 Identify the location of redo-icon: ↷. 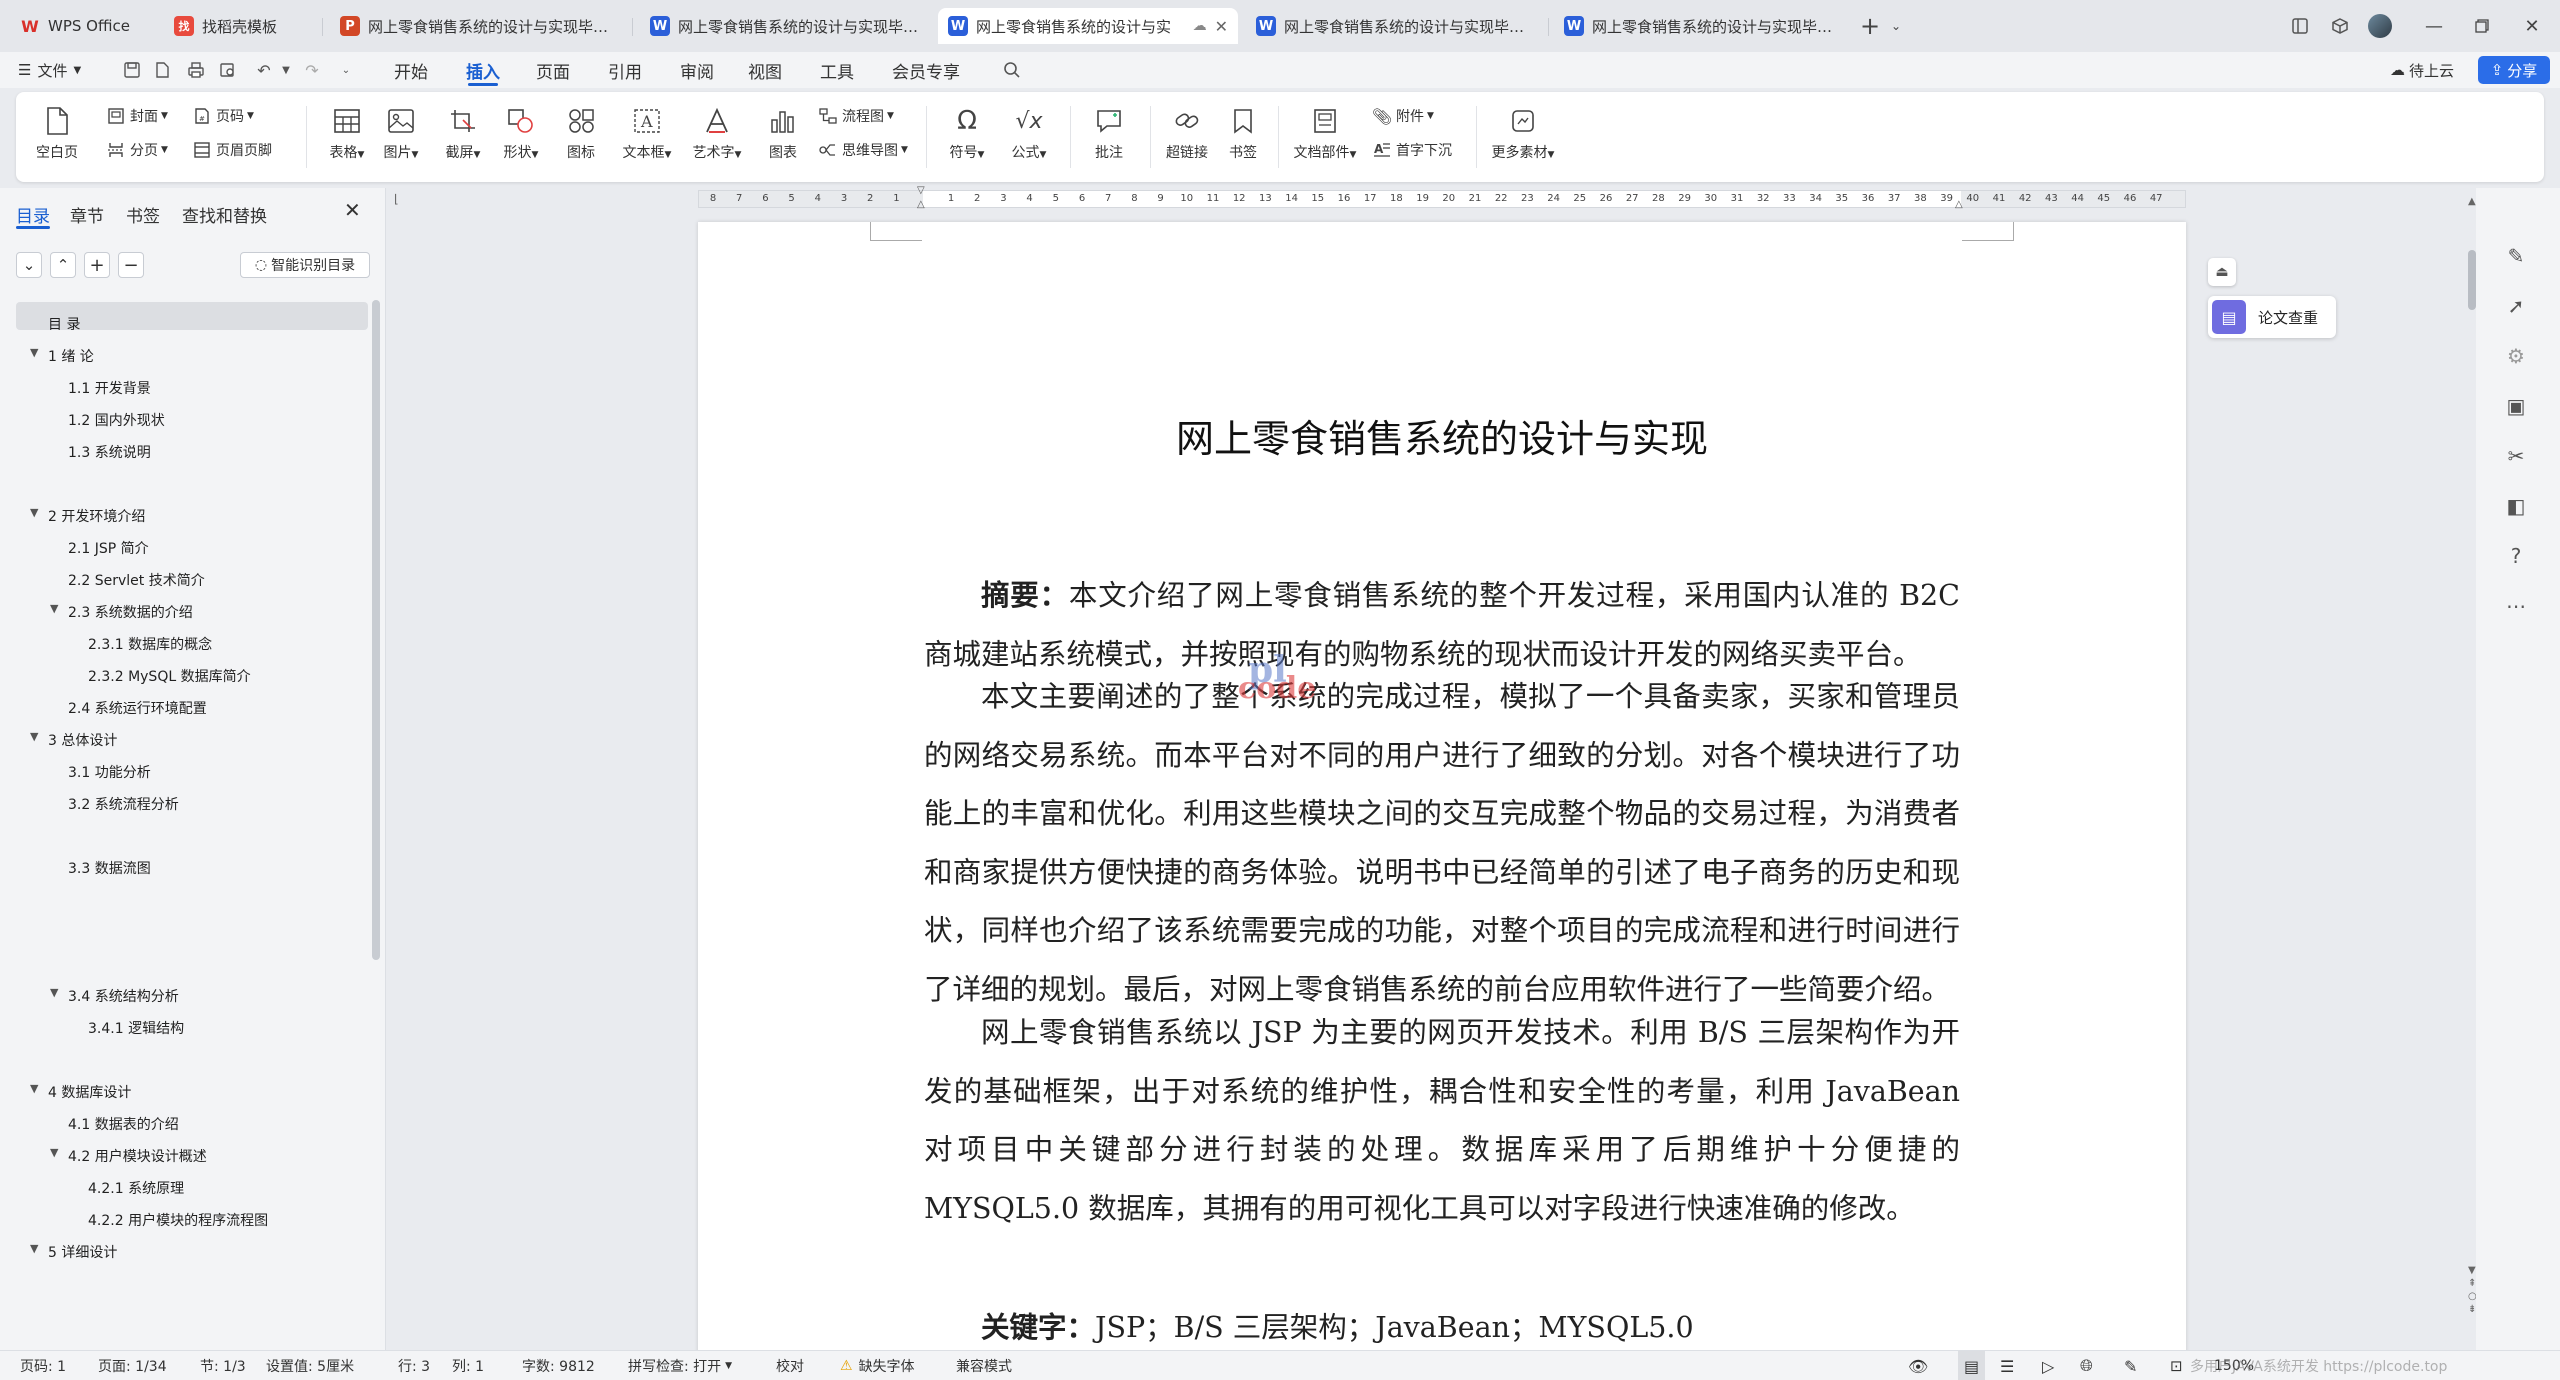
(312, 70).